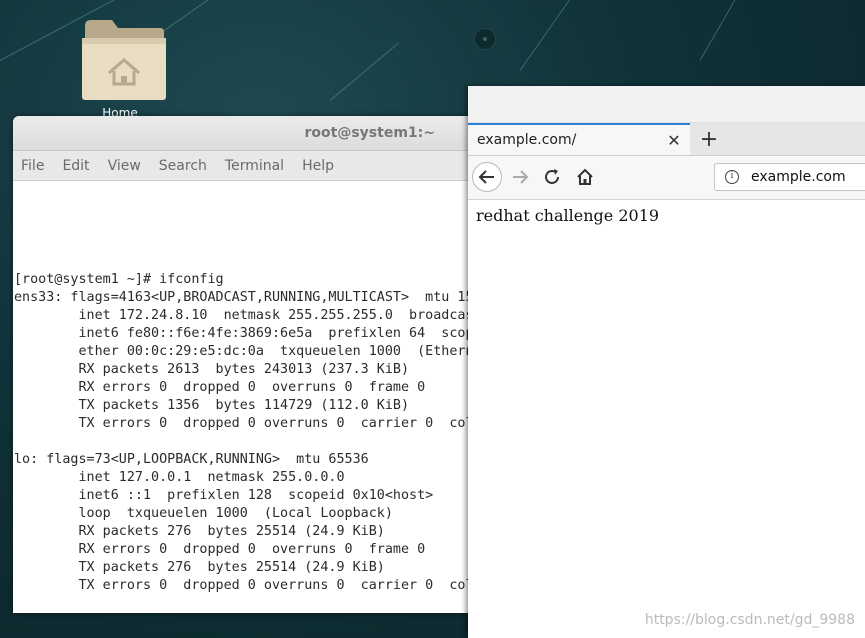  What do you see at coordinates (732, 177) in the screenshot?
I see `info-icon: i` at bounding box center [732, 177].